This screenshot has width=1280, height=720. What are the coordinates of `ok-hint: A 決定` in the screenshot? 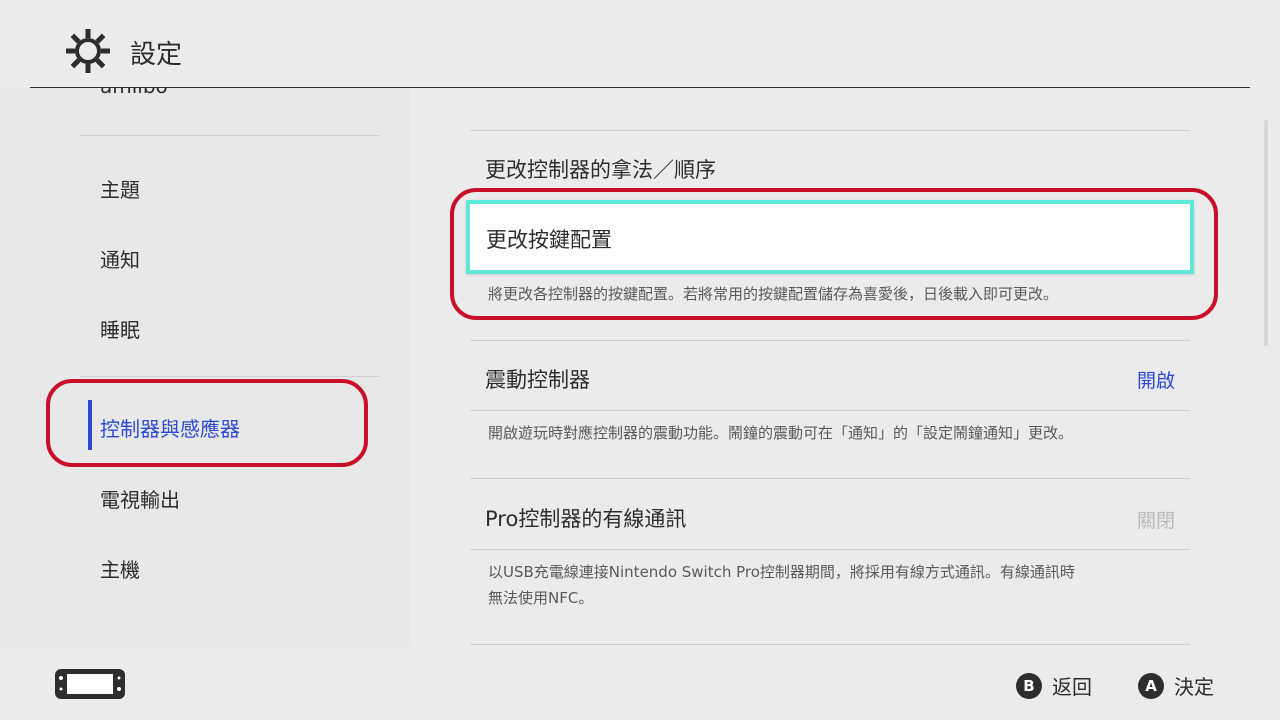 It's located at (1176, 685).